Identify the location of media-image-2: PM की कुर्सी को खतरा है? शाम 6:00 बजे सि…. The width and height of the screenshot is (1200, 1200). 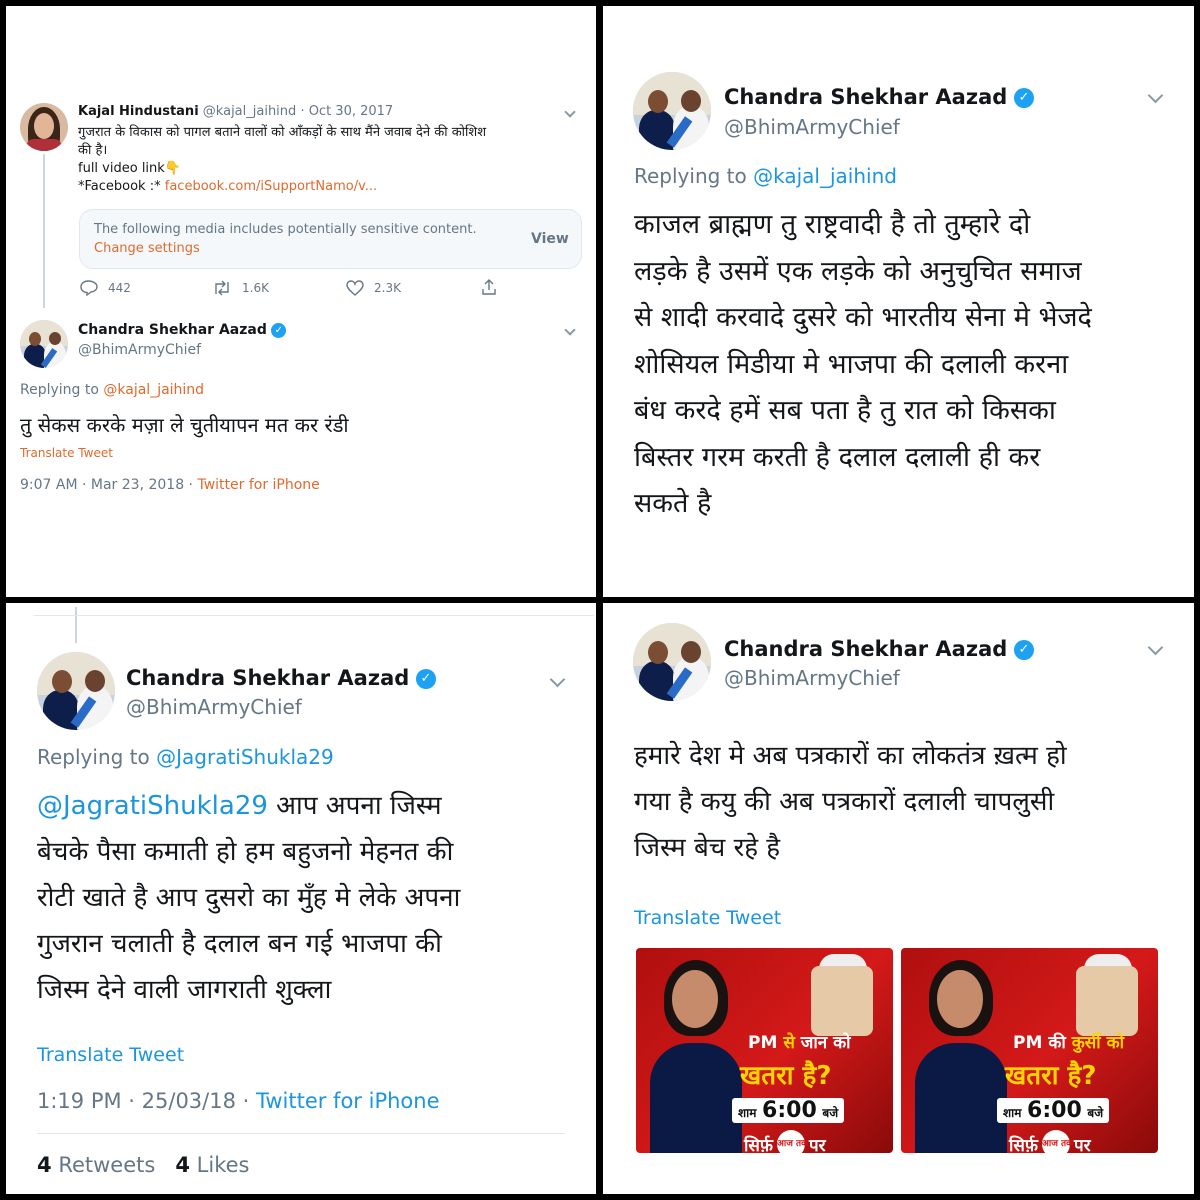
(1029, 1050).